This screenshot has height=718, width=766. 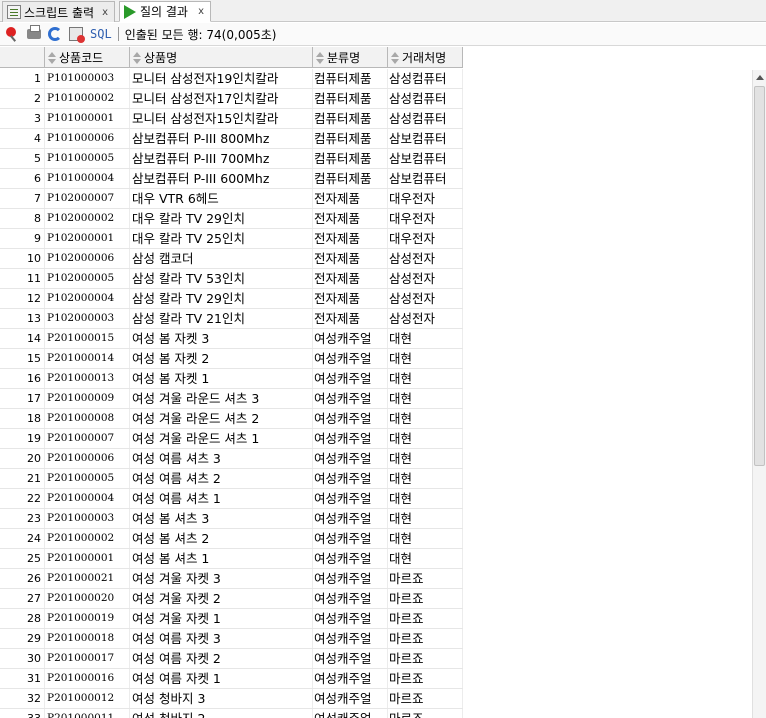 I want to click on table-row: 21 P201000005 여성 여름 셔츠 2 여성캐주얼 대현, so click(x=231, y=479).